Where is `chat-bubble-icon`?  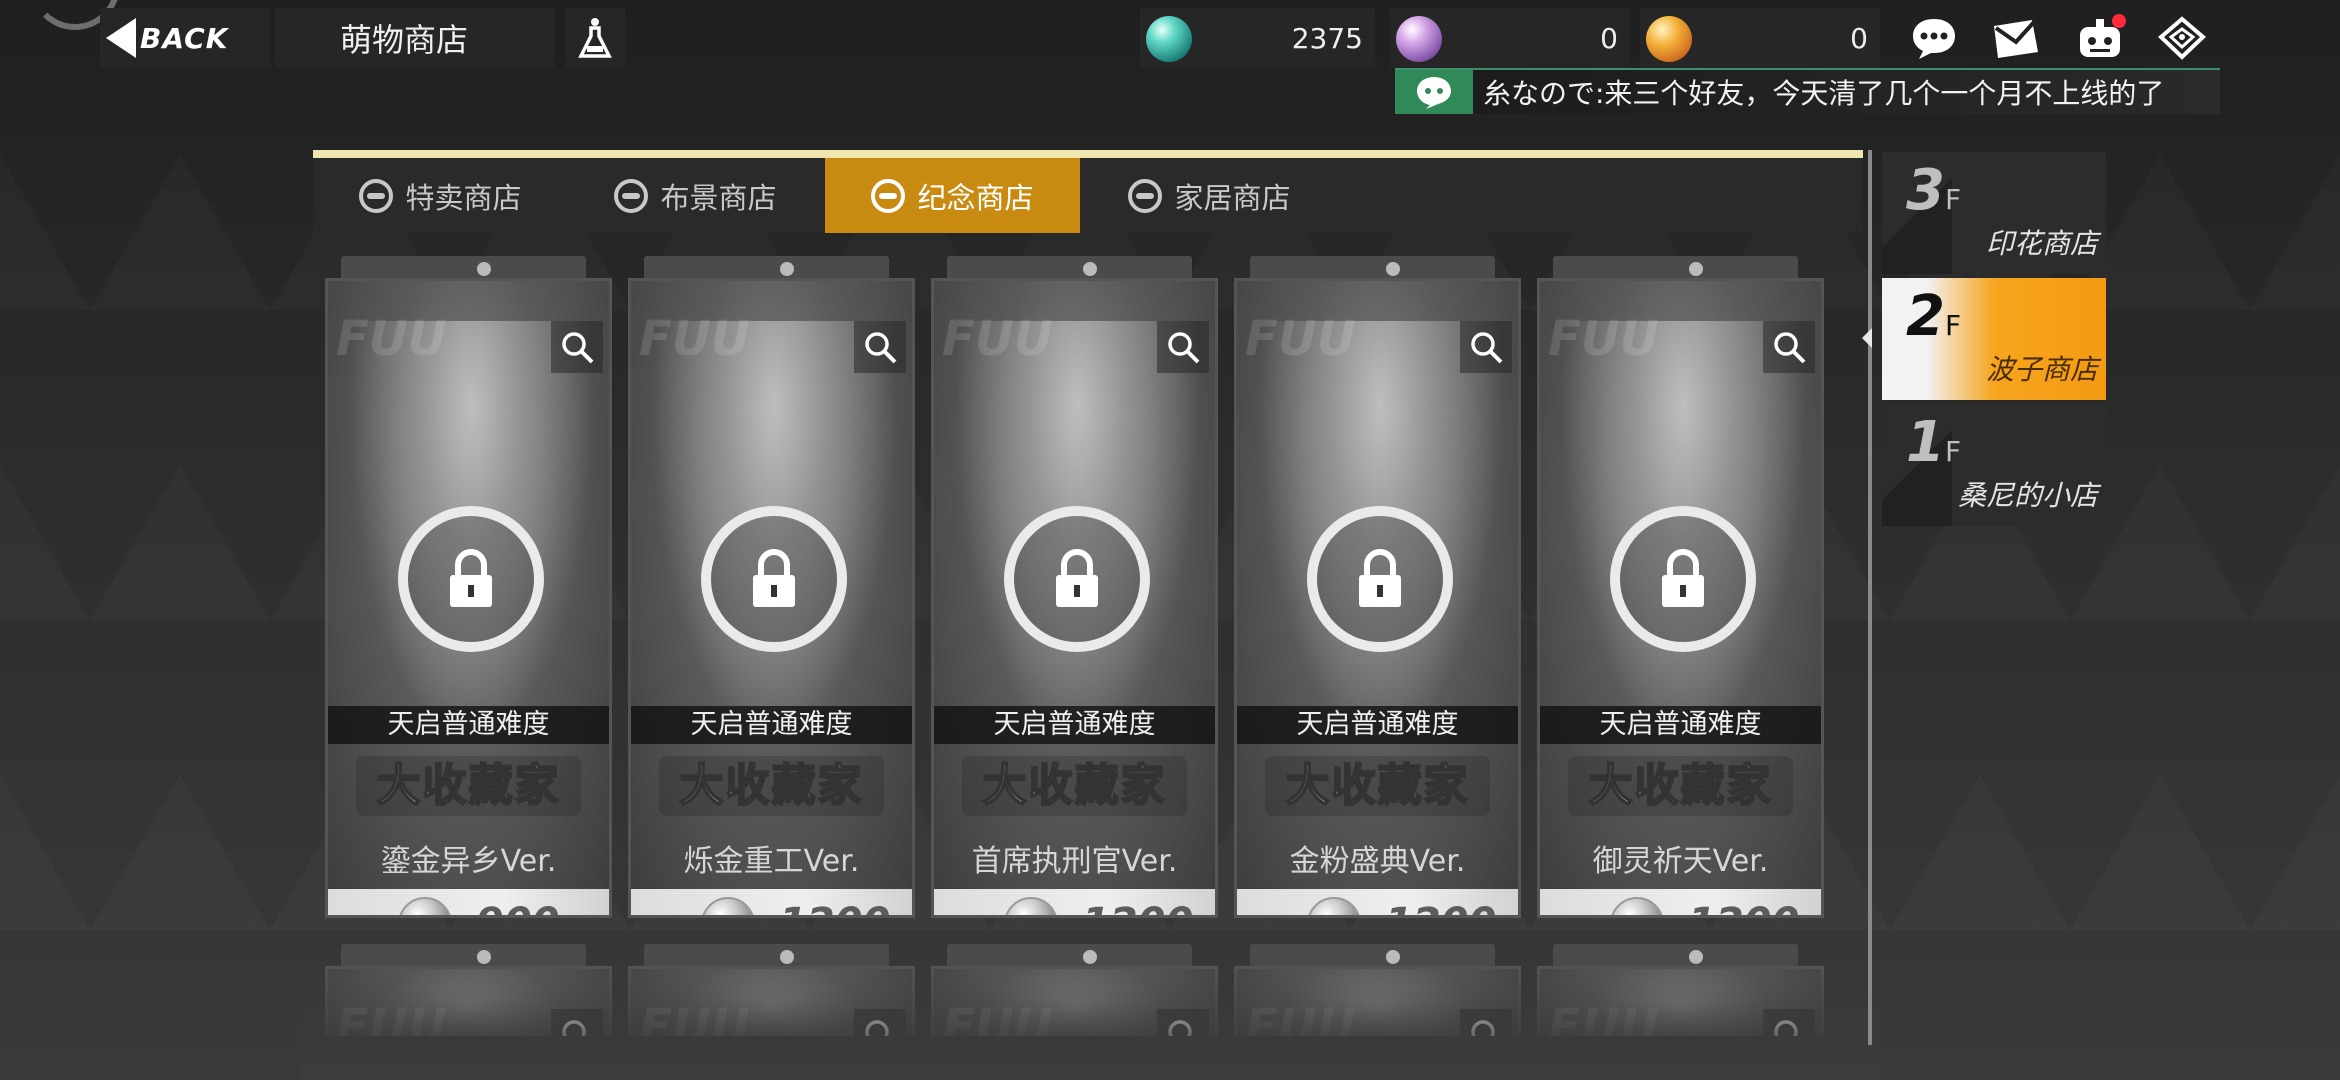
chat-bubble-icon is located at coordinates (1934, 39).